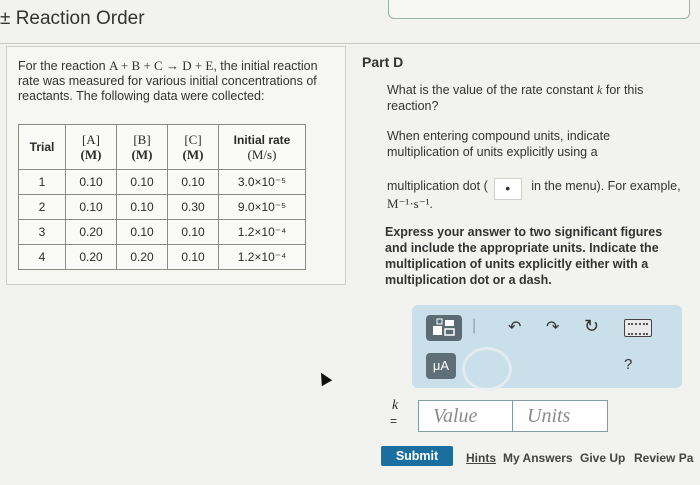 The width and height of the screenshot is (700, 485). Describe the element at coordinates (262, 207) in the screenshot. I see `cell: 9.0×10⁻⁵` at that location.